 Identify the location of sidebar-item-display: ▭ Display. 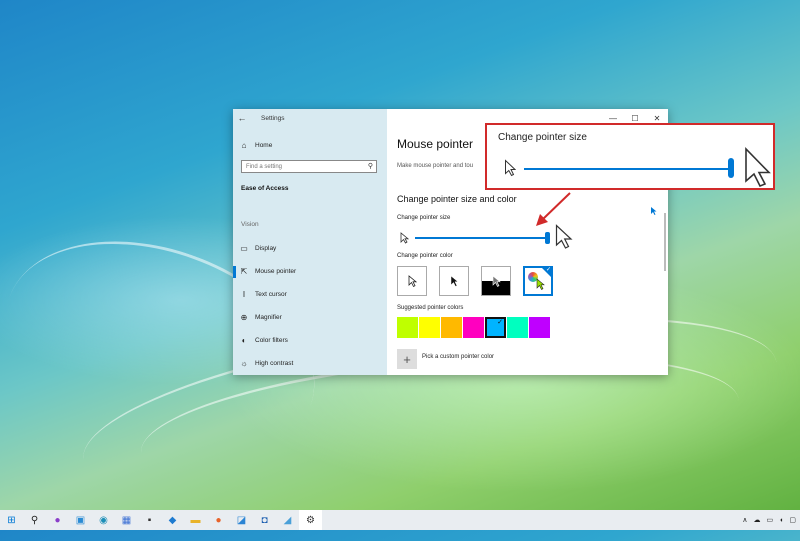
(310, 248).